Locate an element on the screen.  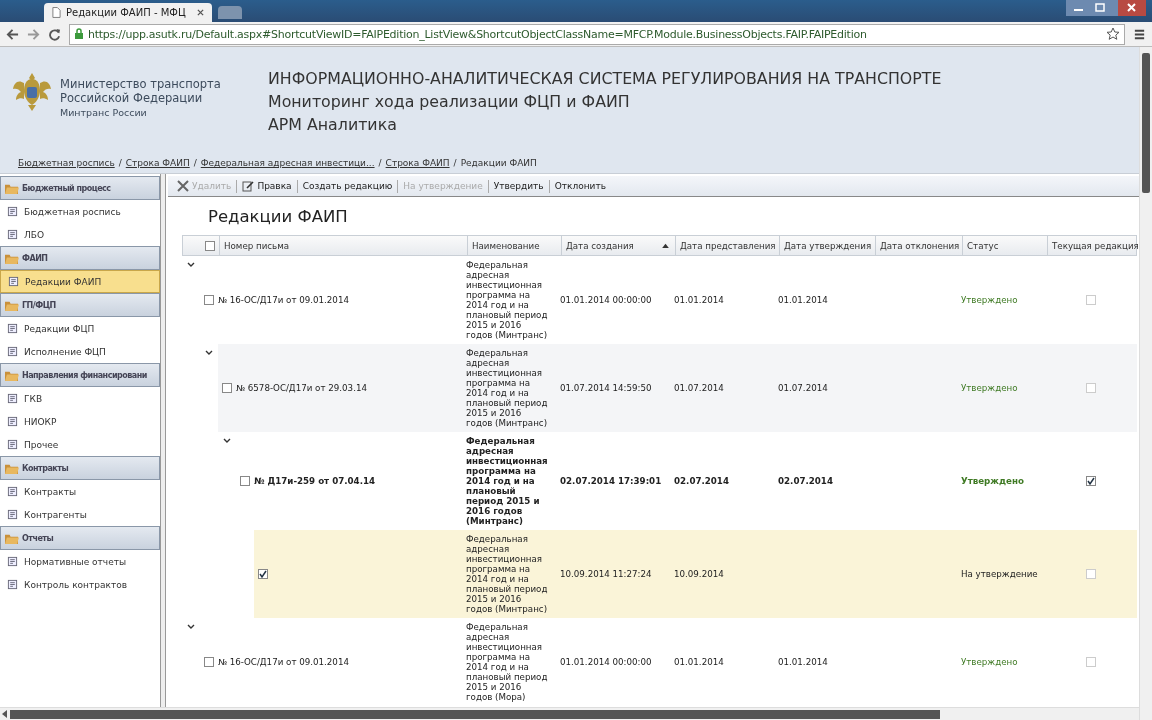
left-arrow-icon is located at coordinates (5, 714).